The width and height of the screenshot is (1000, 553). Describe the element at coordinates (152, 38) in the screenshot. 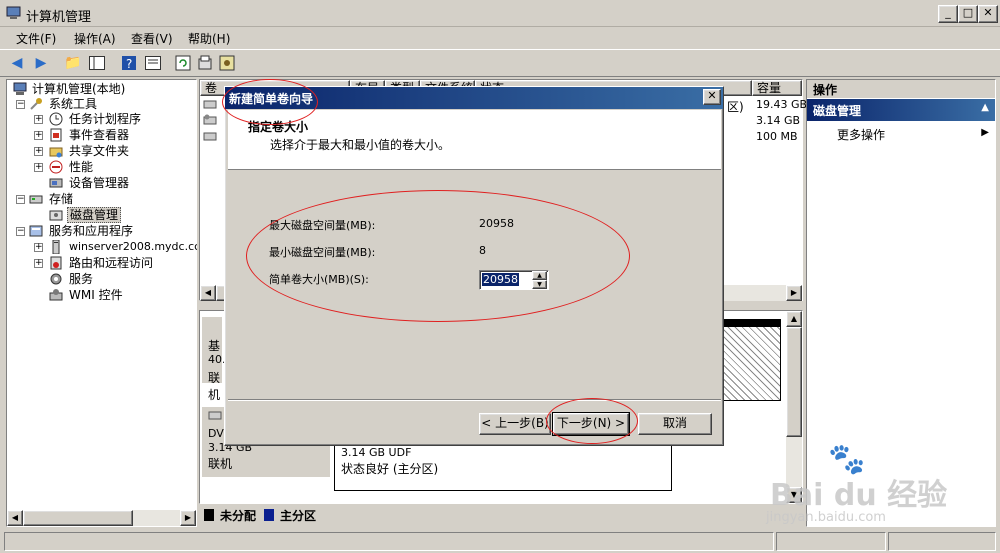

I see `menu-view: 查看(V)` at that location.